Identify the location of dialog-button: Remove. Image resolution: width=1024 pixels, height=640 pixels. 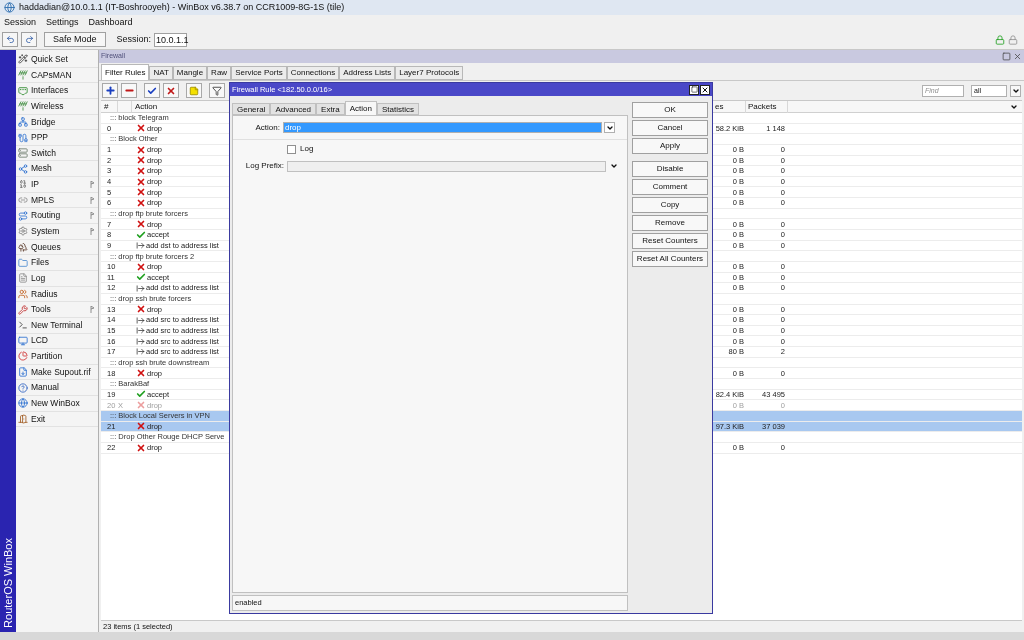
(670, 223).